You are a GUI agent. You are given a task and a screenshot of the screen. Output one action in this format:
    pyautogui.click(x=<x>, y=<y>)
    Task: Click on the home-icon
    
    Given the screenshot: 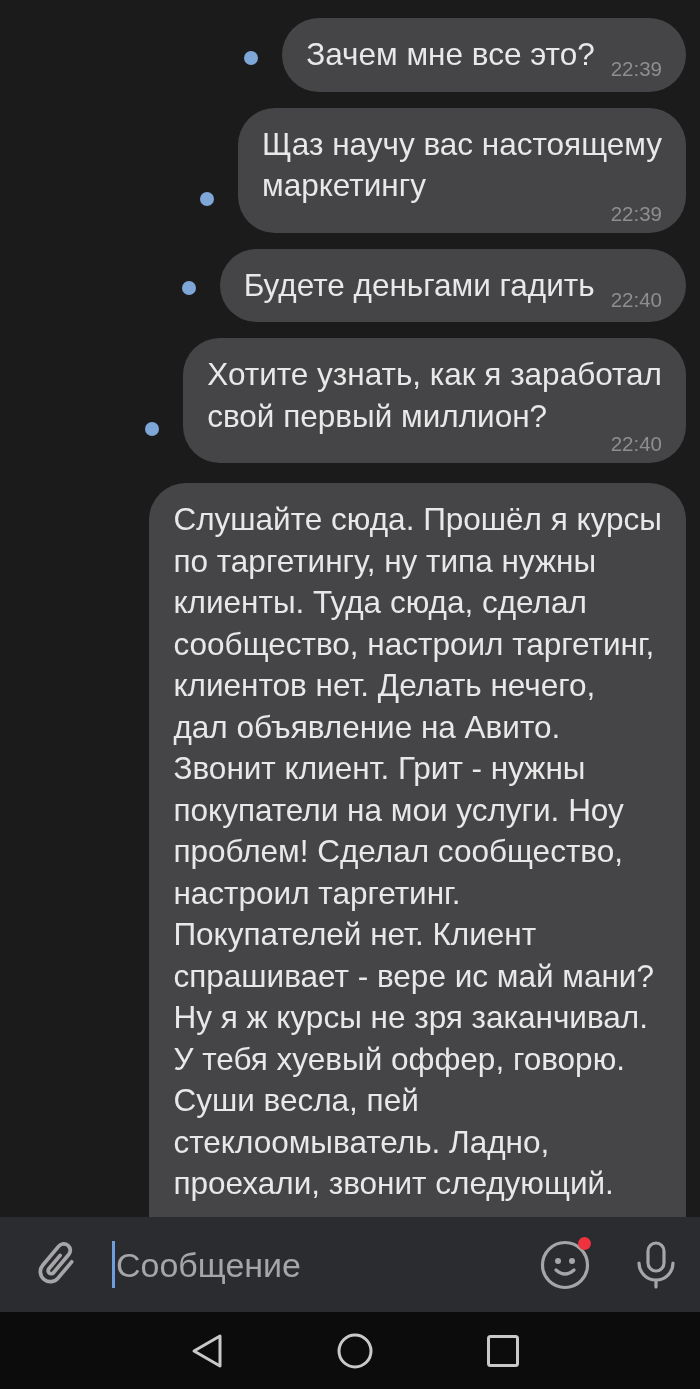 What is the action you would take?
    pyautogui.click(x=355, y=1350)
    